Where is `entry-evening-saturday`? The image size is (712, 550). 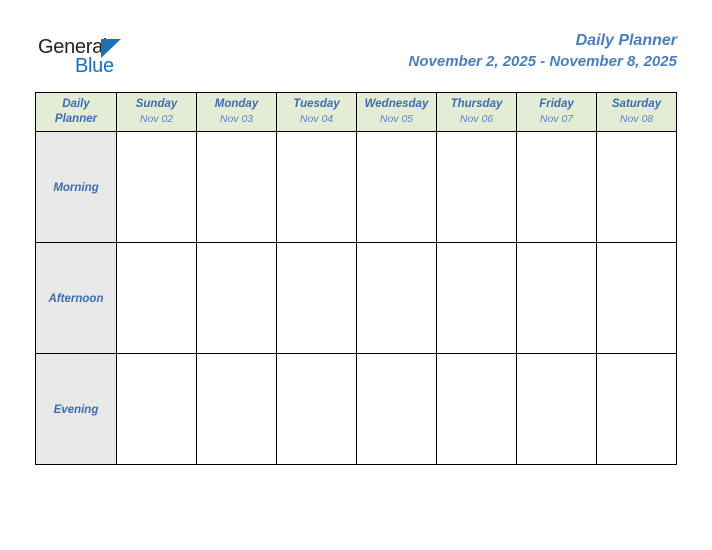
entry-evening-saturday is located at coordinates (636, 409).